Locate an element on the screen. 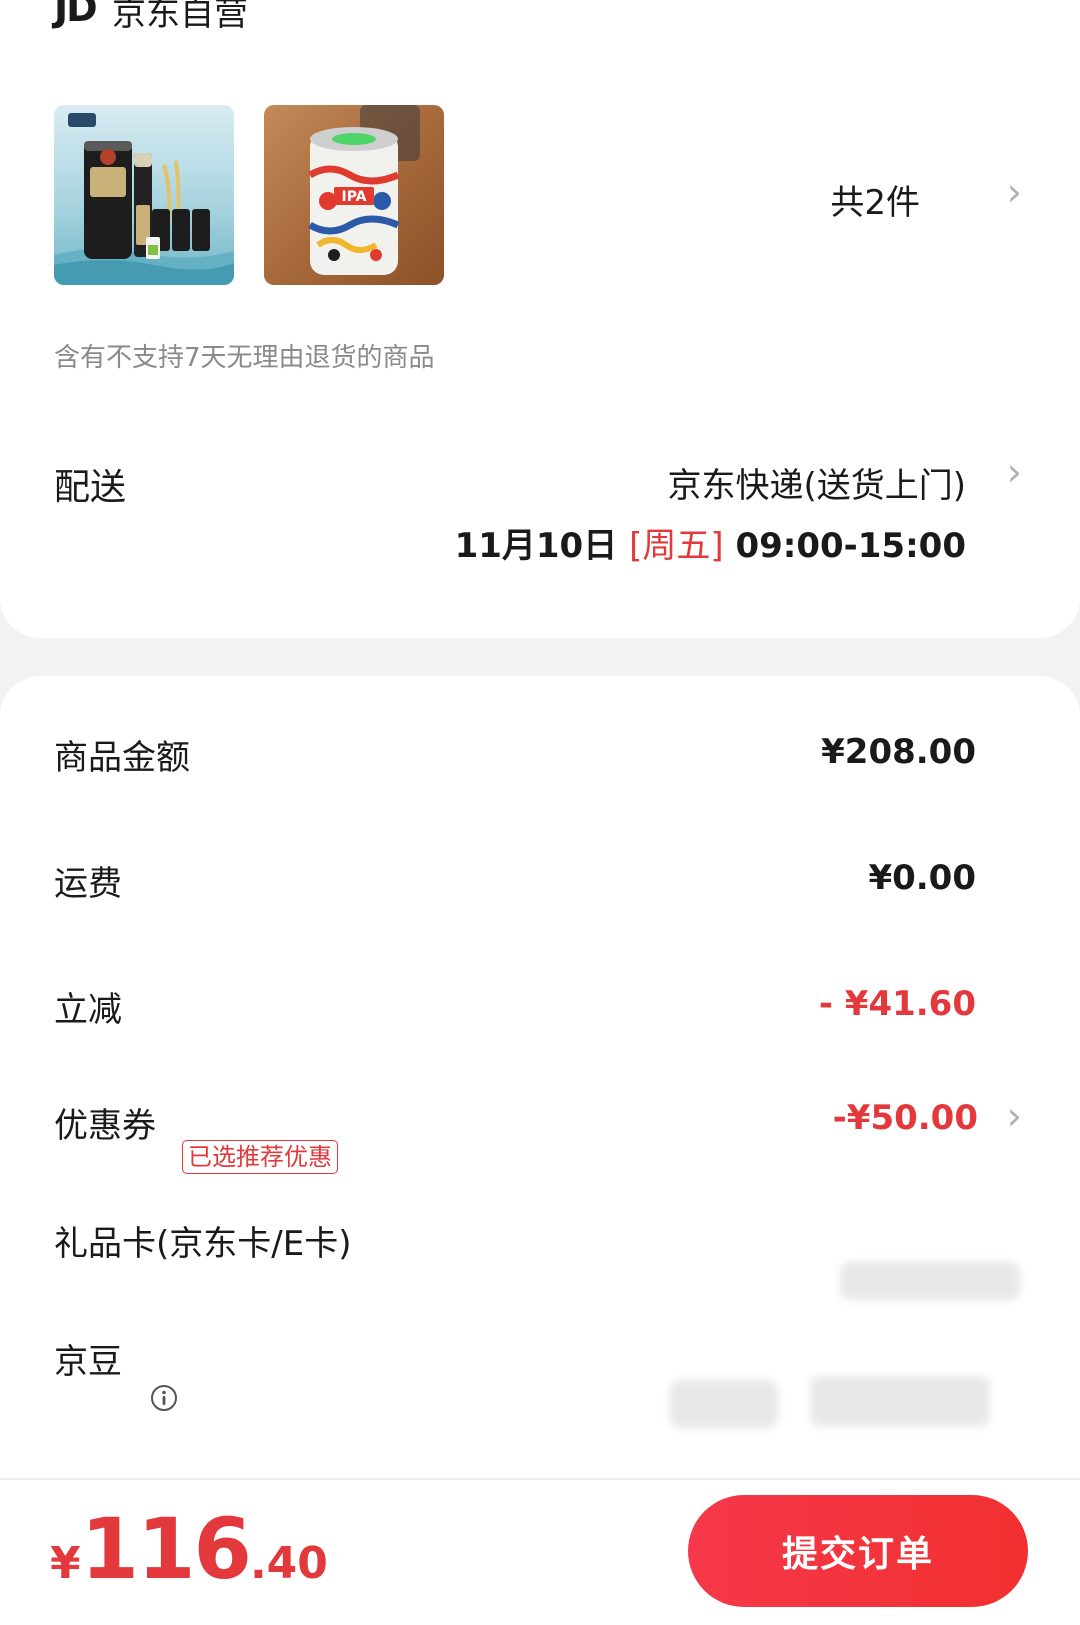  jd-logo: JD is located at coordinates (76, 15).